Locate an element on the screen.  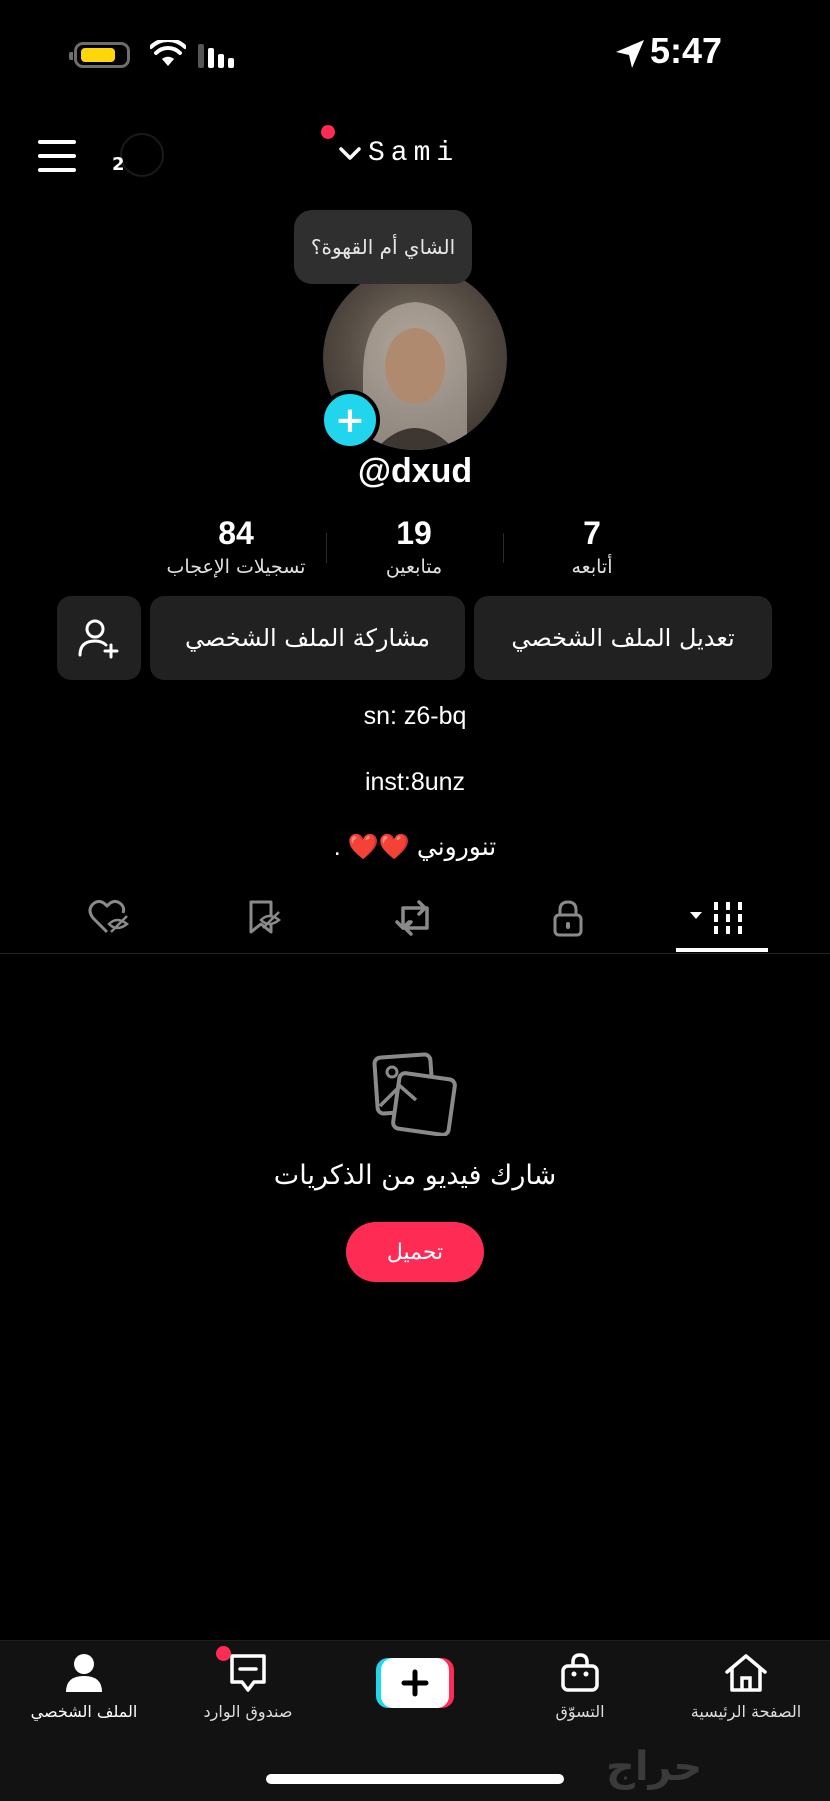
followers-count: 19 is located at coordinates (414, 533).